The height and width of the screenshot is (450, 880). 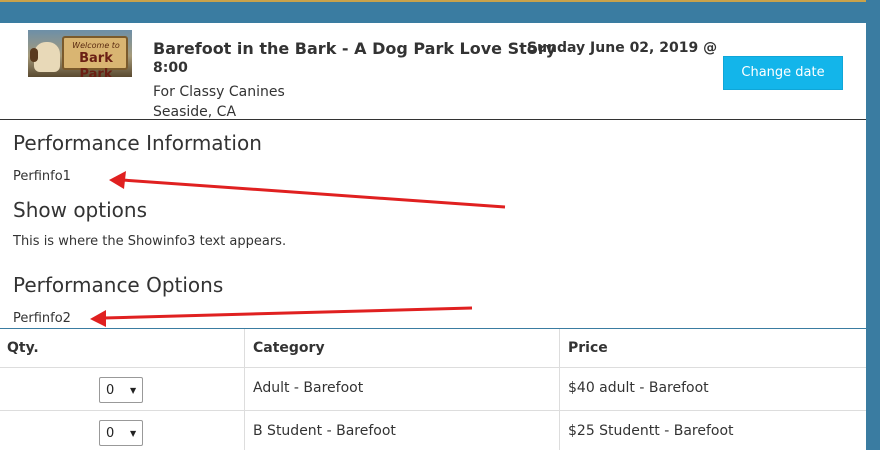 I want to click on table-header-row: Qty. Category Price, so click(x=433, y=348).